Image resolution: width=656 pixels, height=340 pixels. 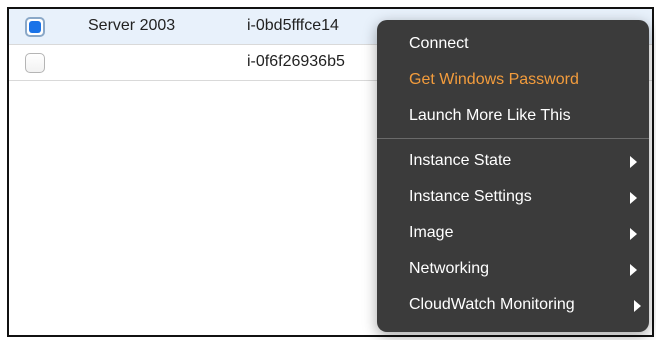 I want to click on instance-name-cell: Server 2003, so click(x=132, y=25).